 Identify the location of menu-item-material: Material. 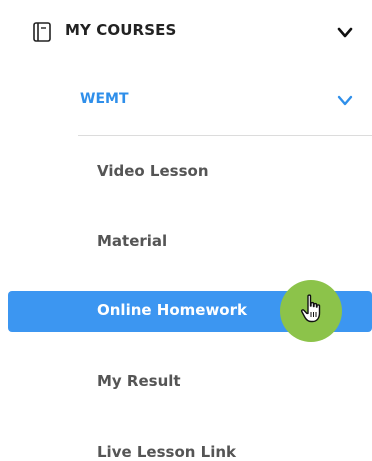
(190, 242).